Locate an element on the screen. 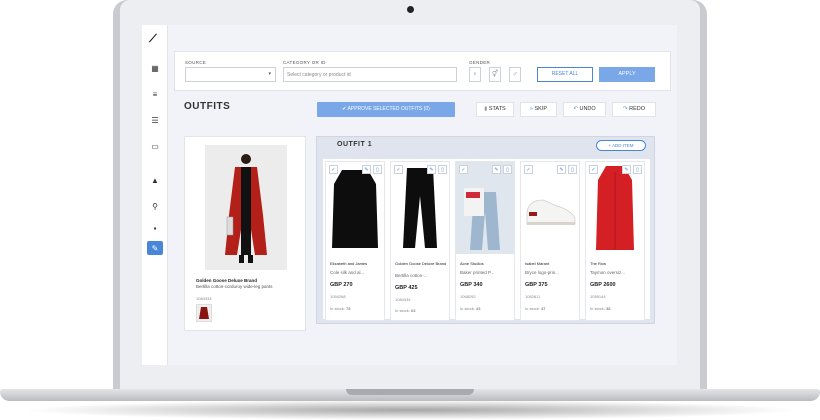 The width and height of the screenshot is (820, 420). apply-button: APPLY is located at coordinates (627, 74).